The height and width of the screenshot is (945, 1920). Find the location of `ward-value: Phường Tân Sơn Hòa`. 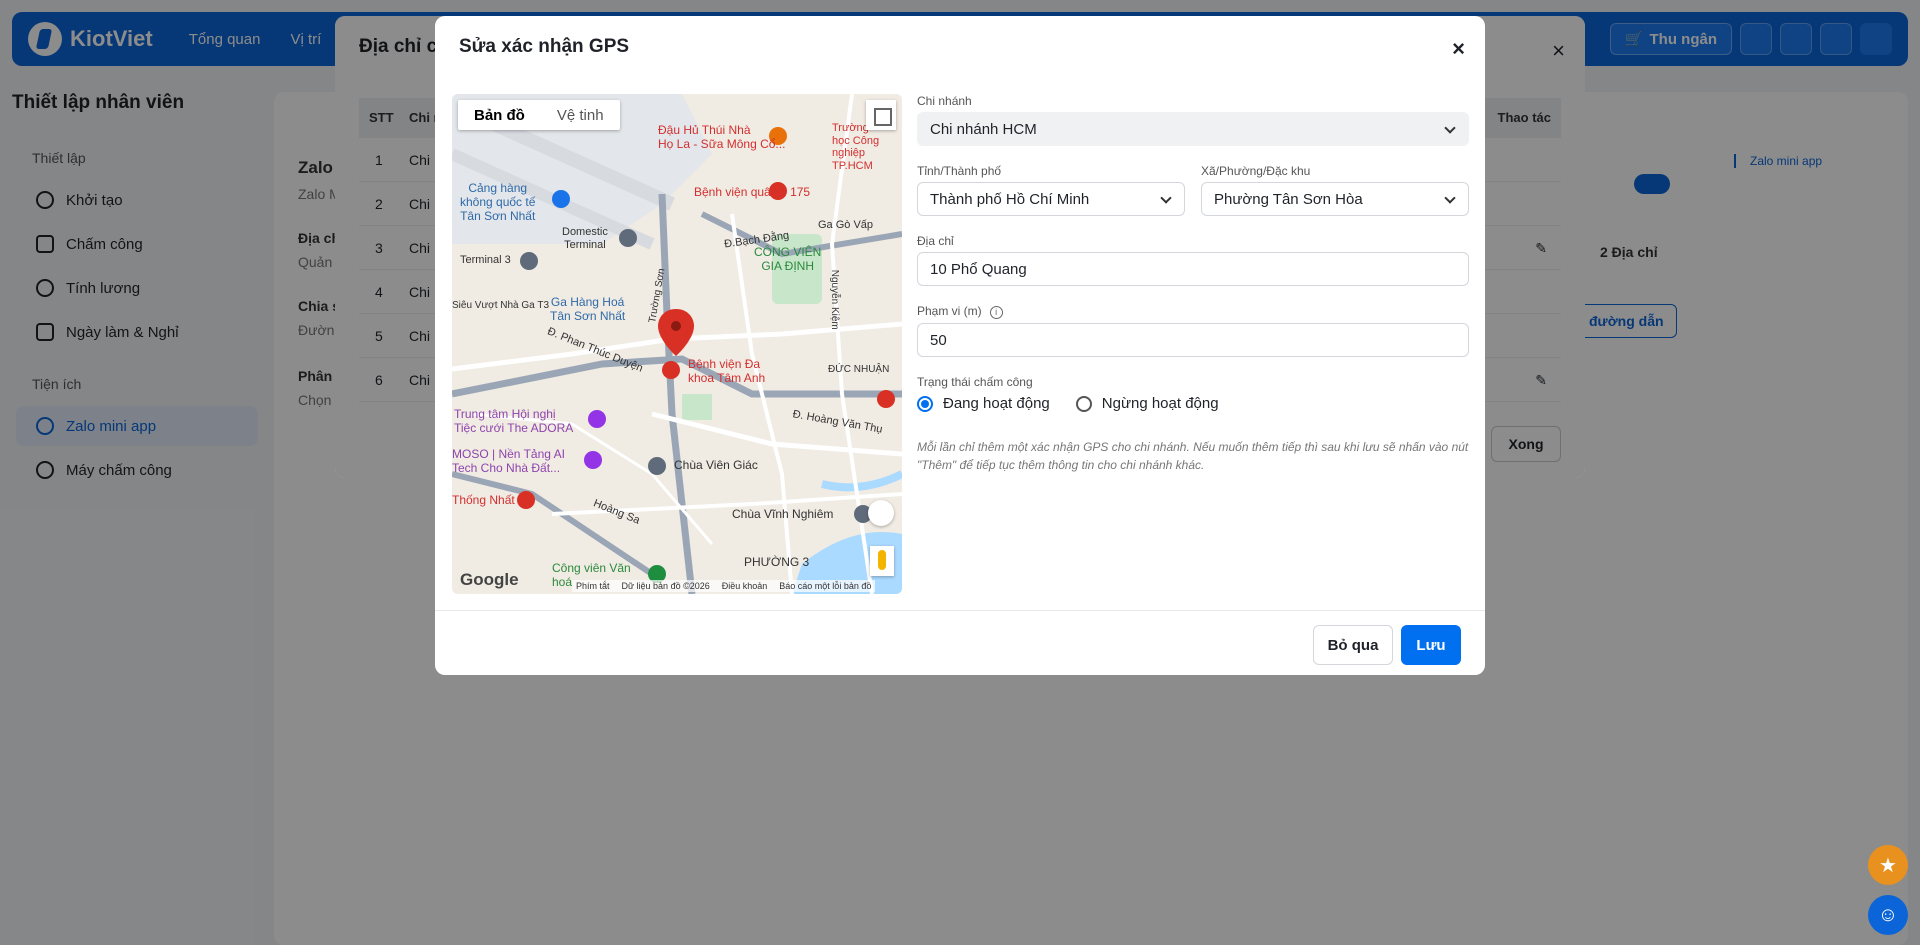

ward-value: Phường Tân Sơn Hòa is located at coordinates (1288, 199).